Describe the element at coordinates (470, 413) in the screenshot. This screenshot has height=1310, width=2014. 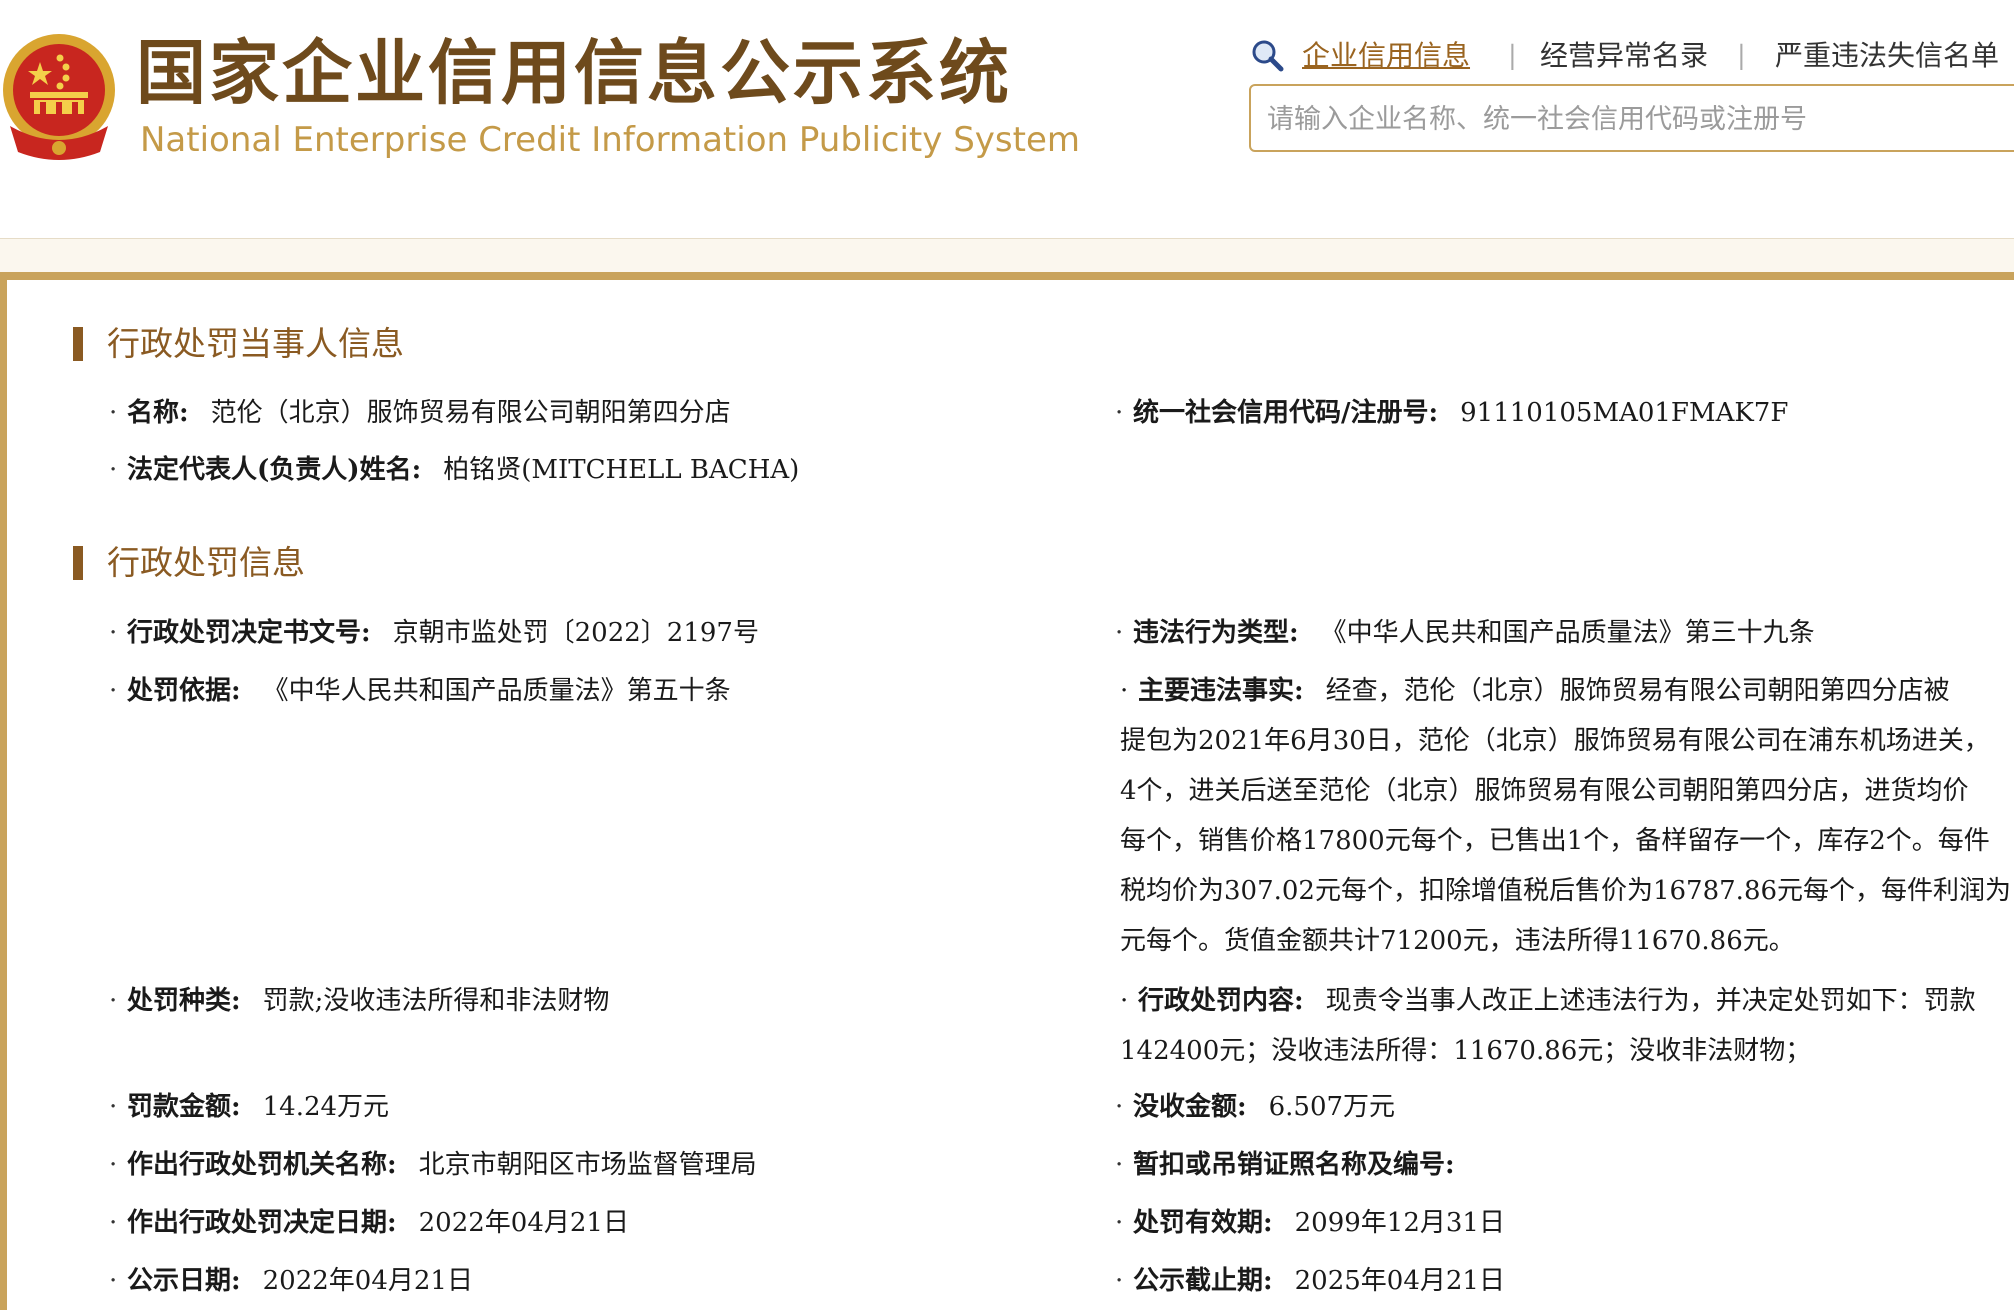
I see `field-name-value: 范伦（北京）服饰贸易有限公司朝阳第四分店` at that location.